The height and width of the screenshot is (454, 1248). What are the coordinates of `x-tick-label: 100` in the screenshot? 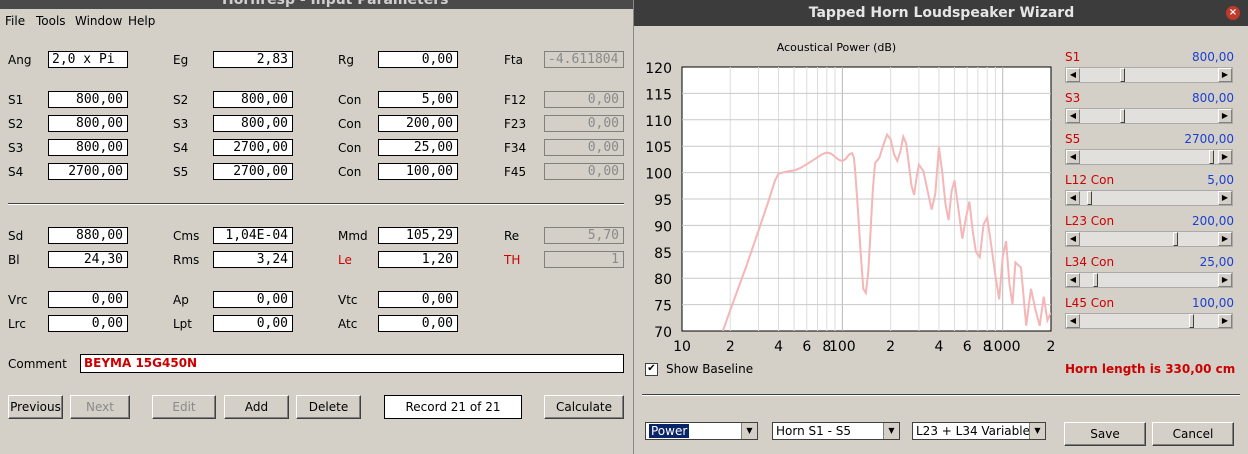 It's located at (842, 347).